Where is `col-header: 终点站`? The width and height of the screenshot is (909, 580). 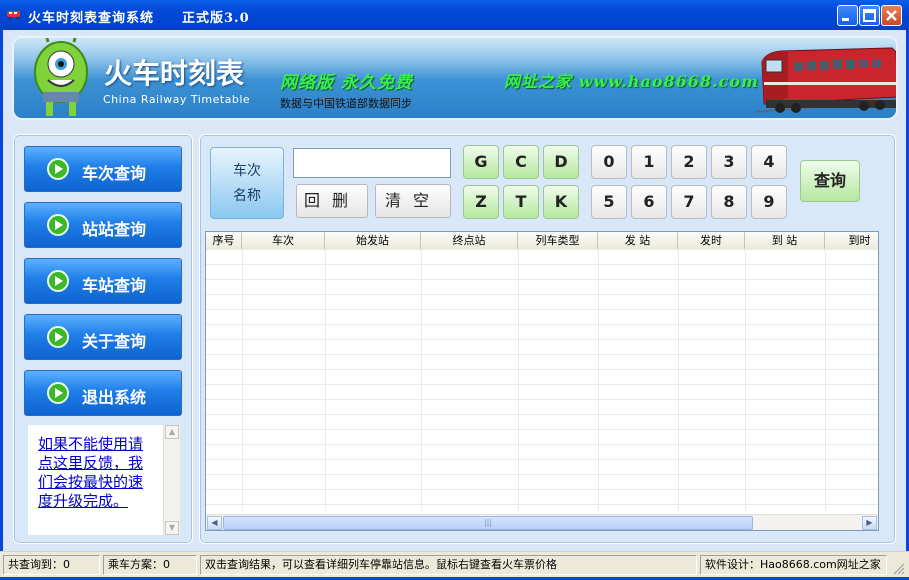
col-header: 终点站 is located at coordinates (469, 240).